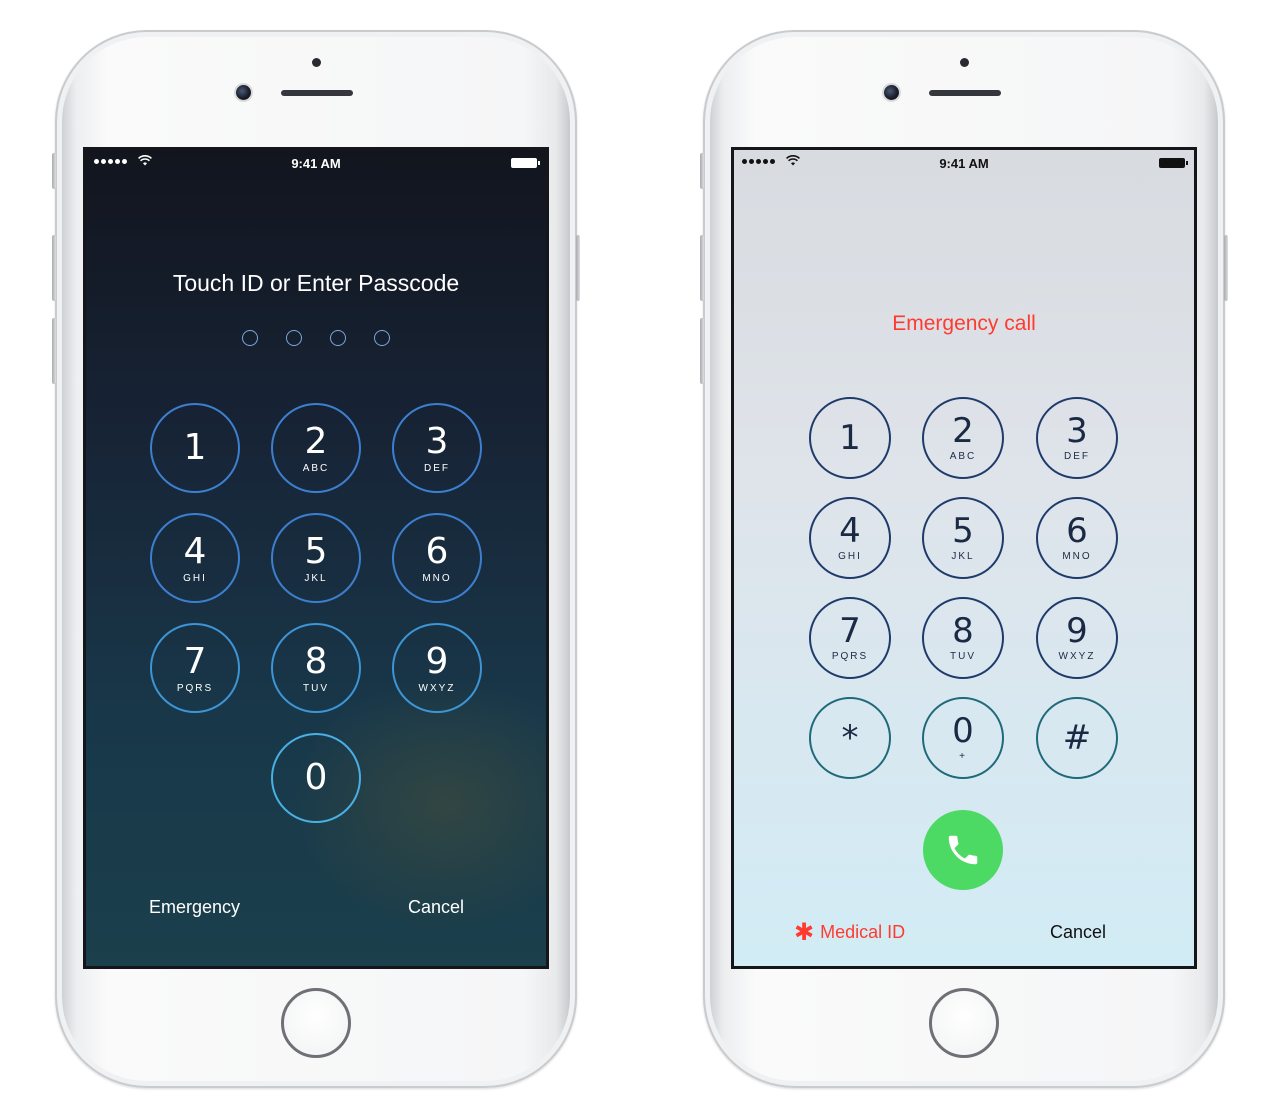  I want to click on key-5: 5 JKL, so click(316, 558).